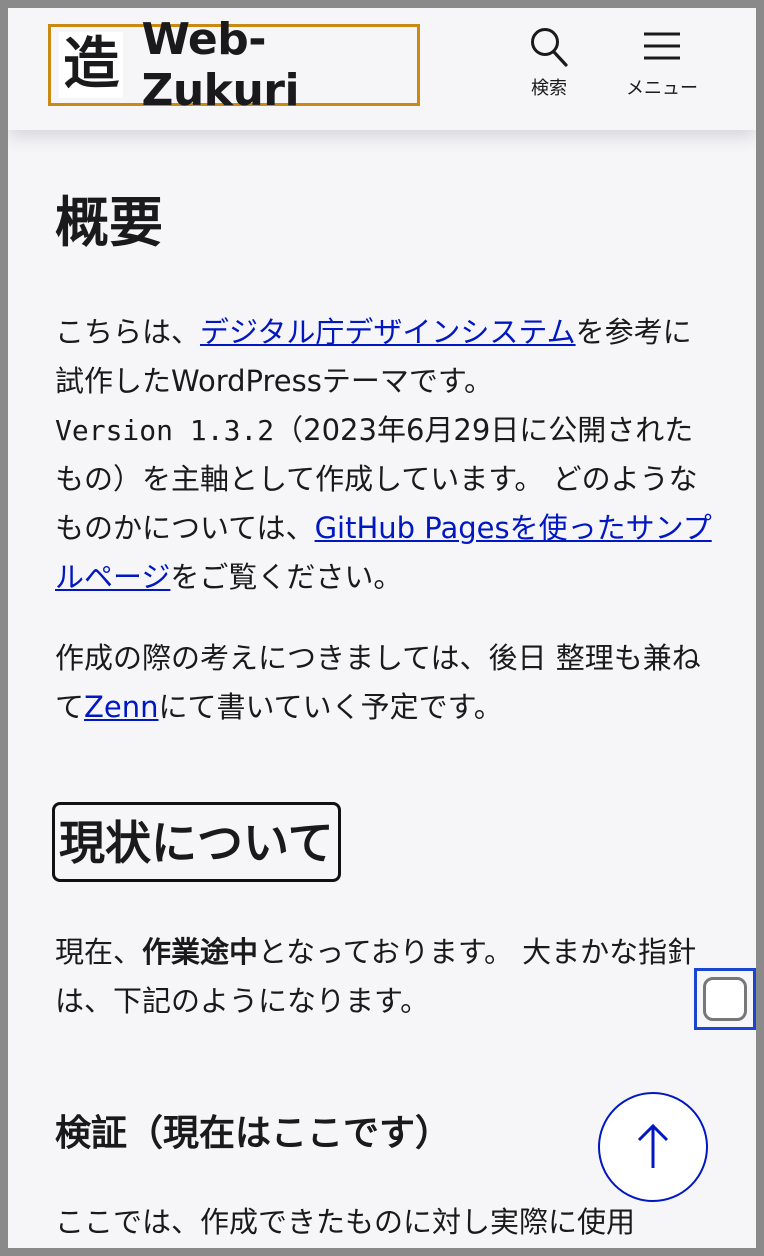  I want to click on text: こちらは、, so click(128, 332).